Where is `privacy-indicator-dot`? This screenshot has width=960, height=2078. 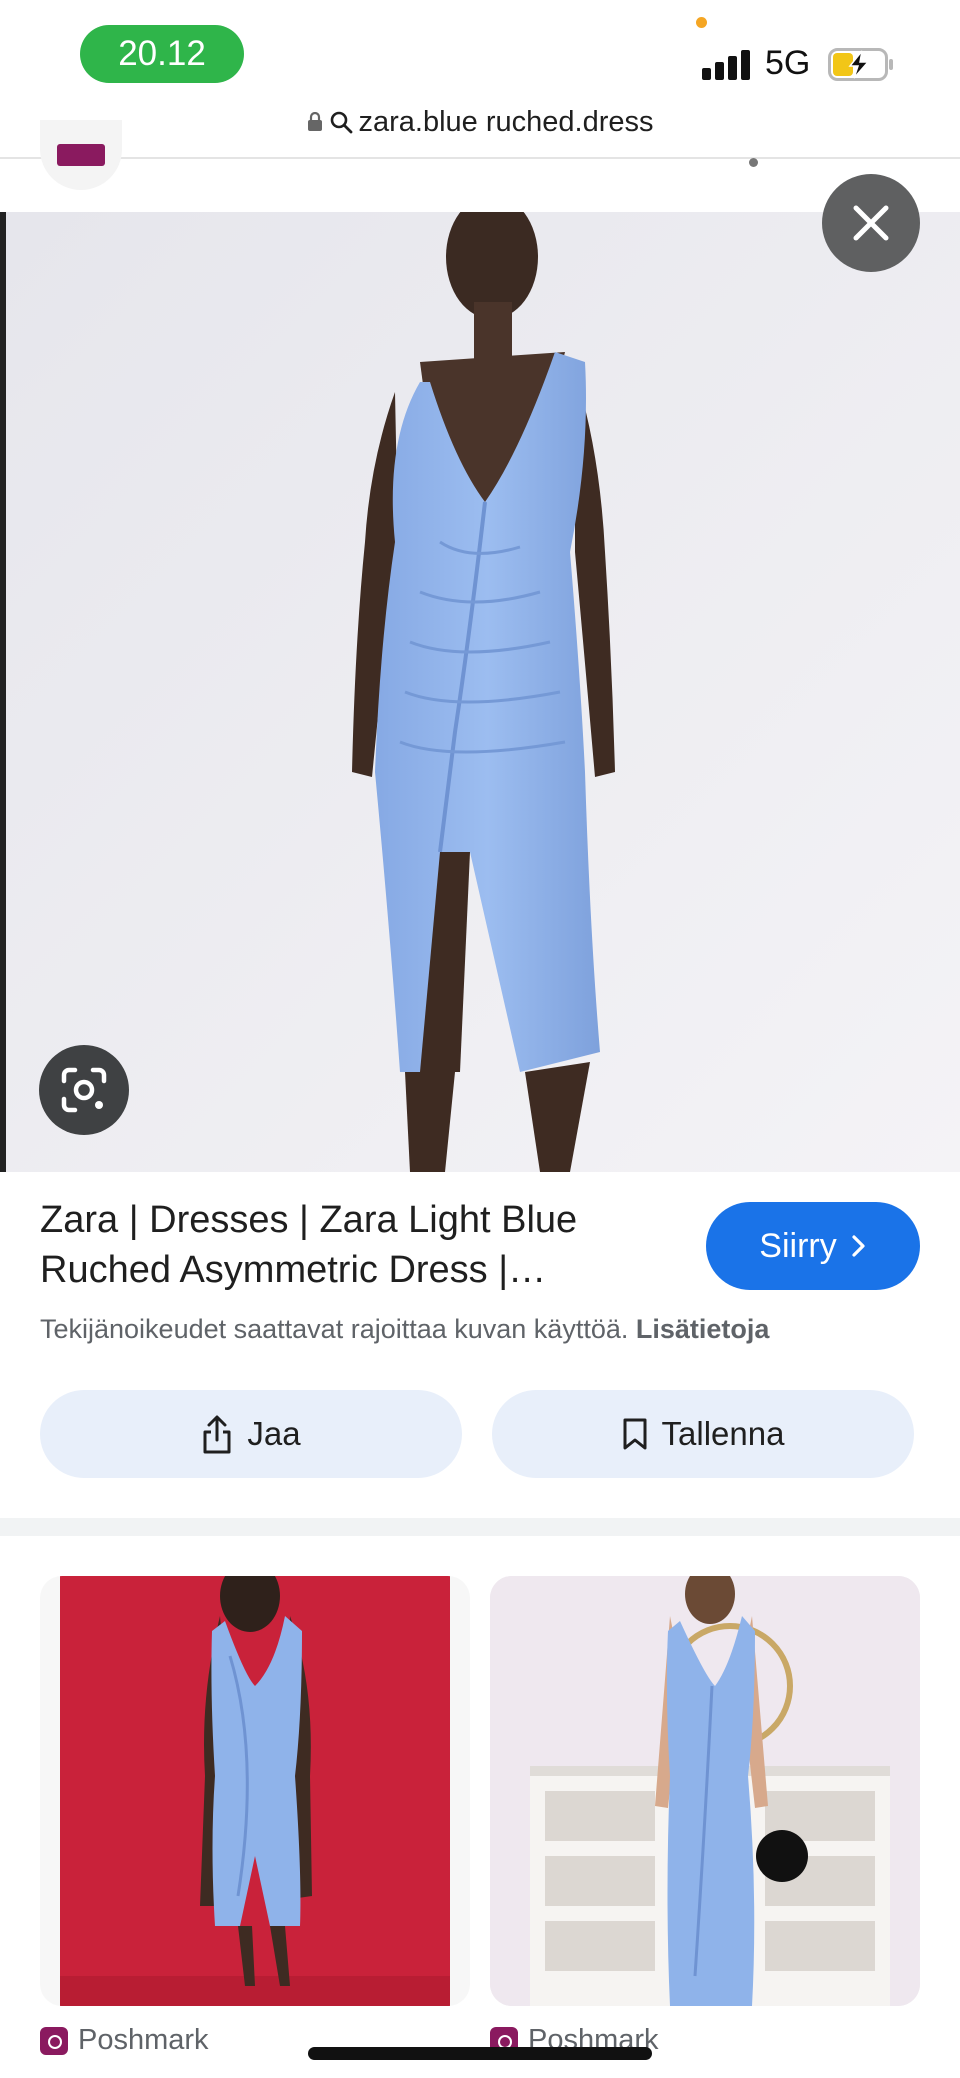
privacy-indicator-dot is located at coordinates (701, 22).